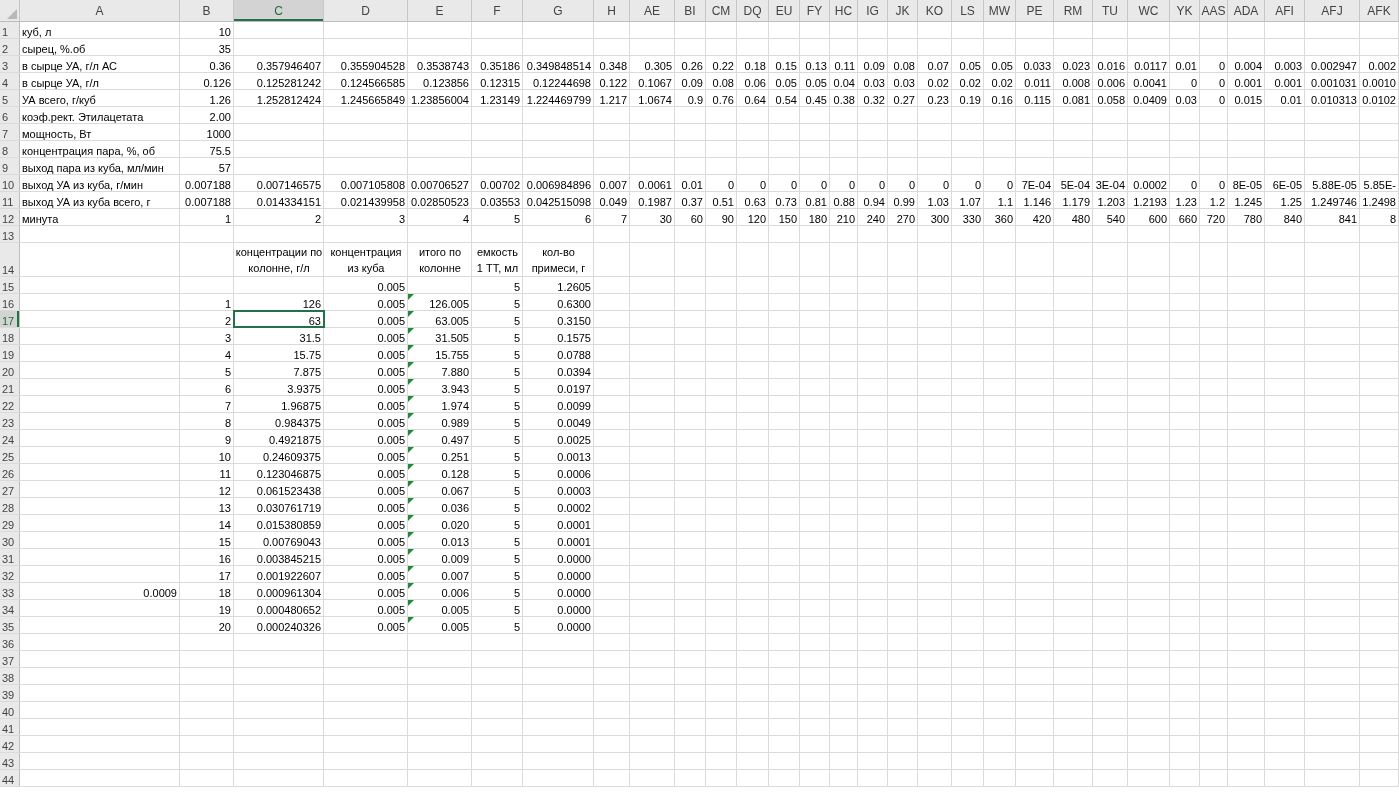 This screenshot has width=1399, height=795. Describe the element at coordinates (207, 10) in the screenshot. I see `column-header: B` at that location.